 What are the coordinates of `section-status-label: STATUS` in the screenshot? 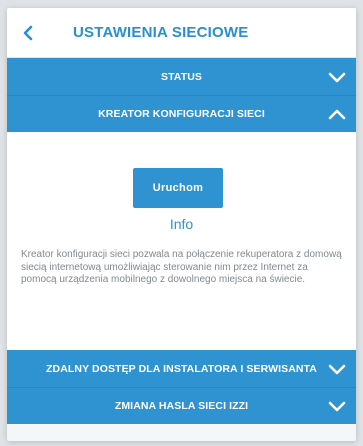 It's located at (181, 76).